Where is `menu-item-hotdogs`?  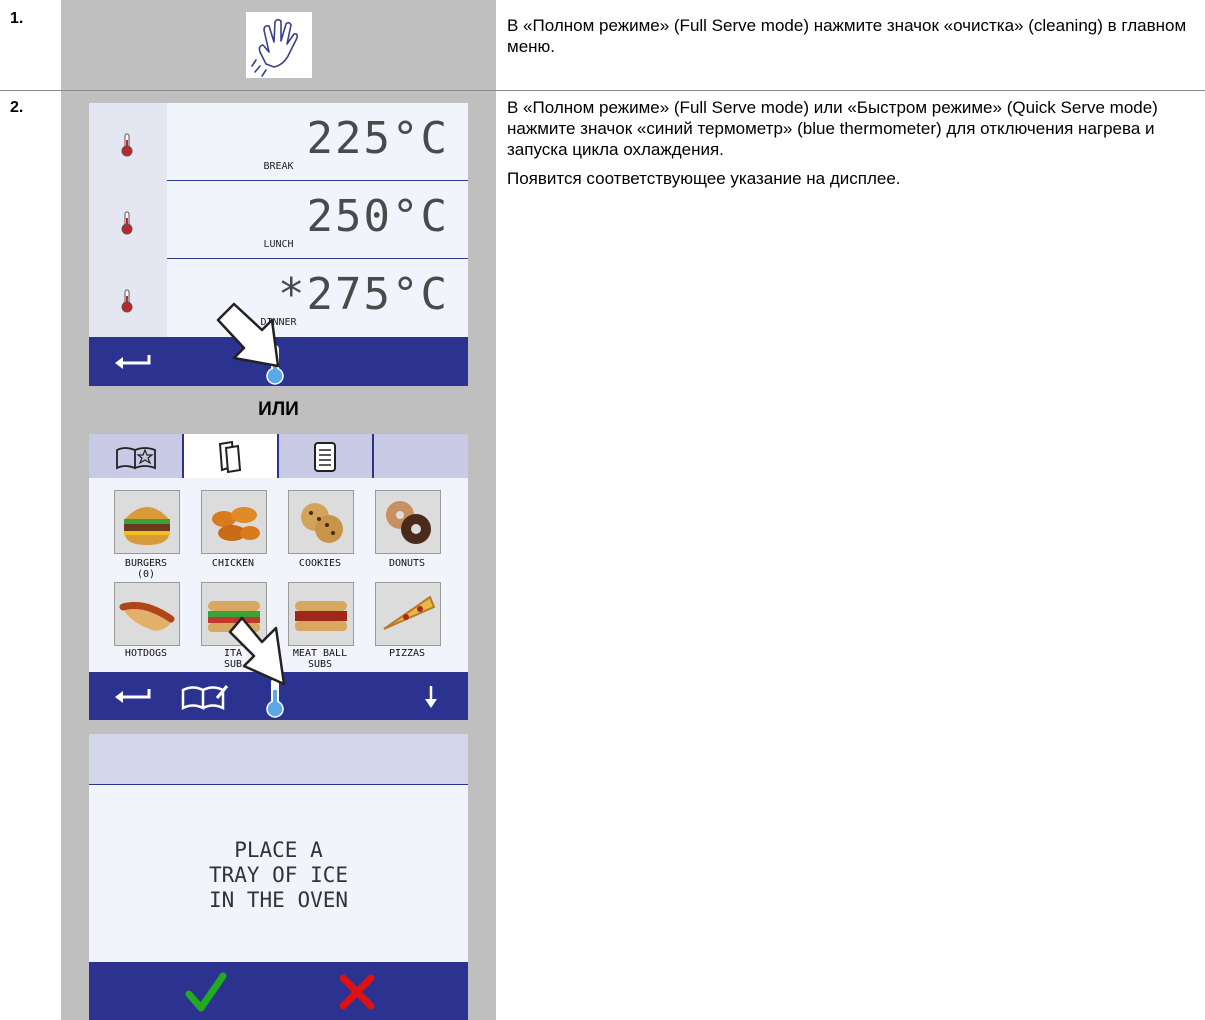
menu-item-hotdogs is located at coordinates (147, 614).